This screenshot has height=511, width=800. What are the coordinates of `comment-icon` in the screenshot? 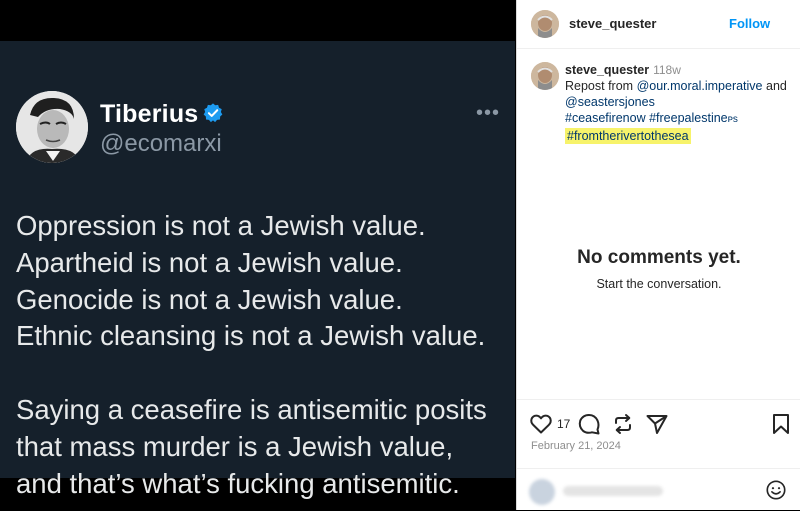 It's located at (589, 424).